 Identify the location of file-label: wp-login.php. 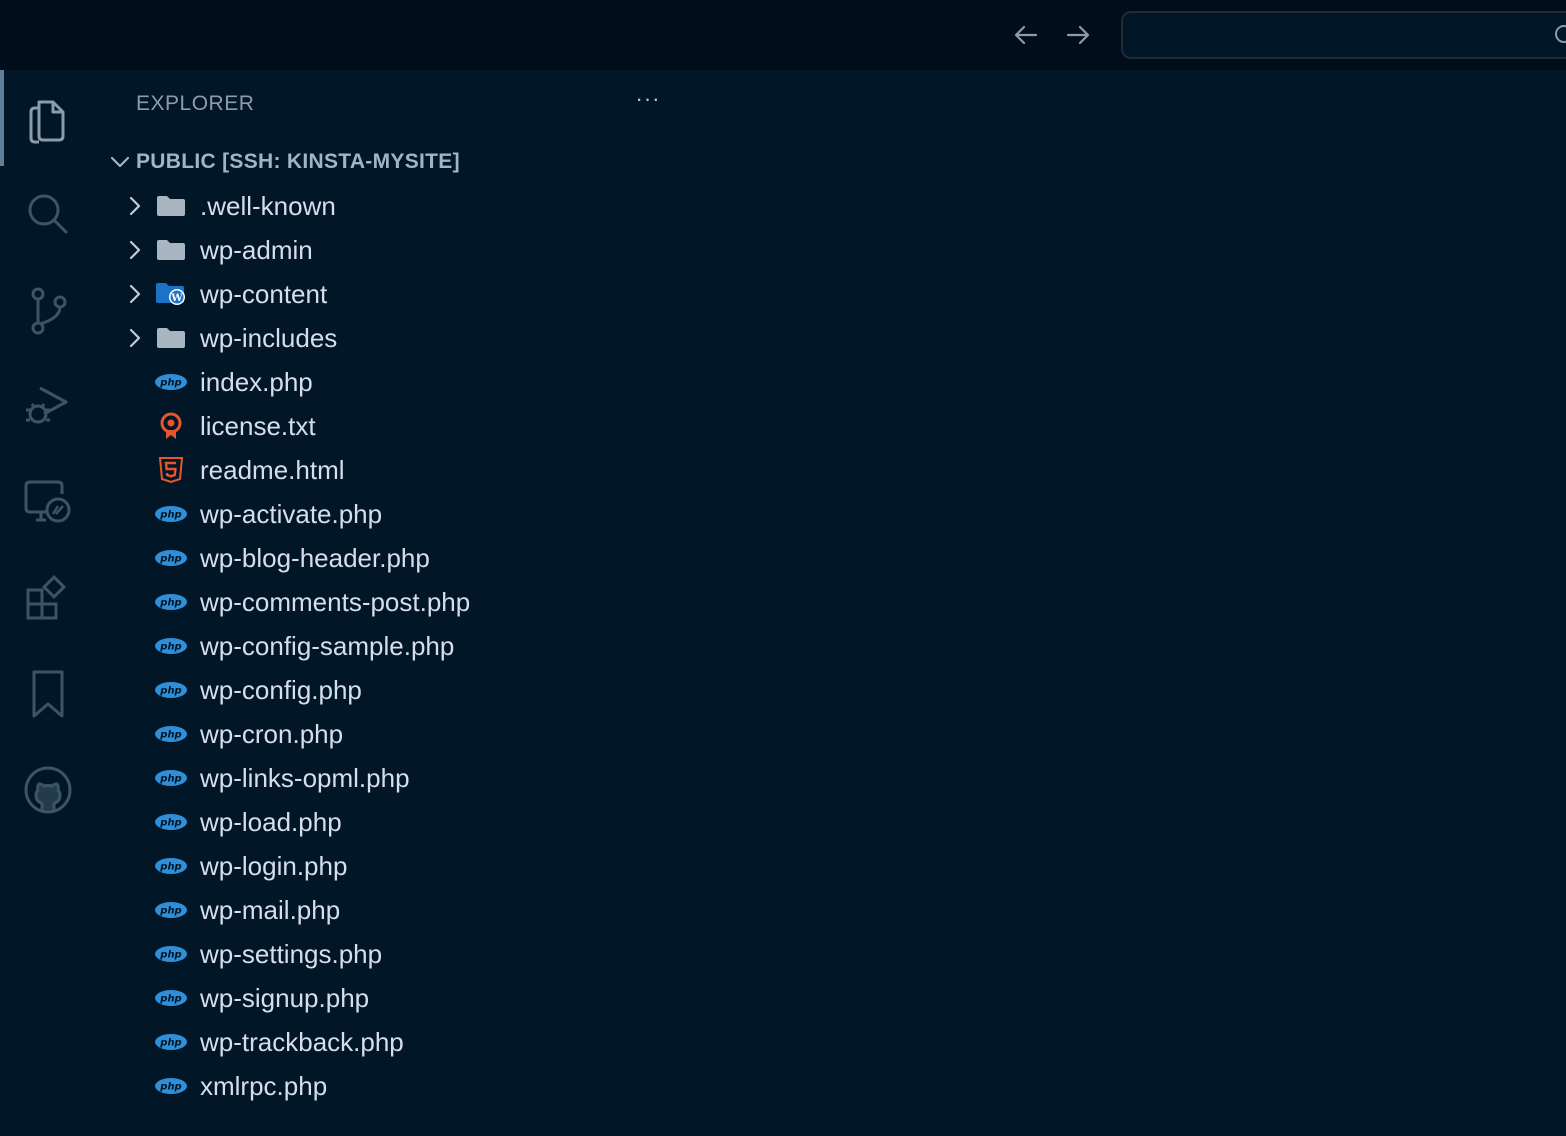
(274, 866).